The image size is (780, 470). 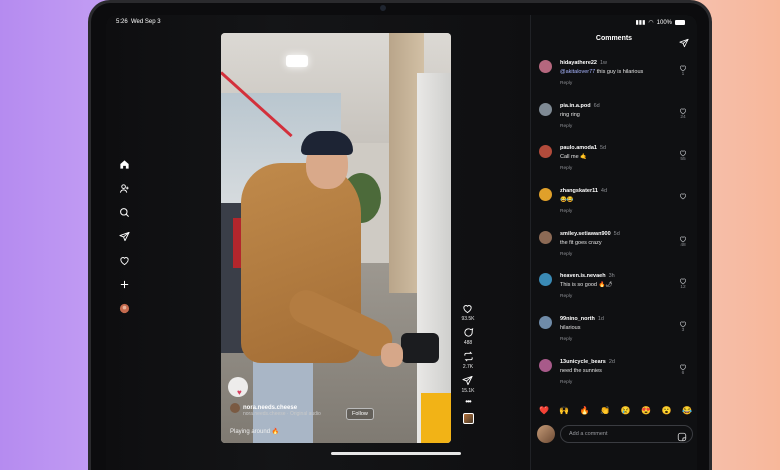 I want to click on my-avatar, so click(x=546, y=434).